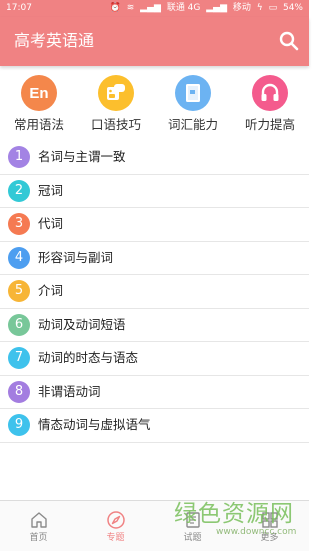 The image size is (320, 551). I want to click on number-badge: 9, so click(19, 425).